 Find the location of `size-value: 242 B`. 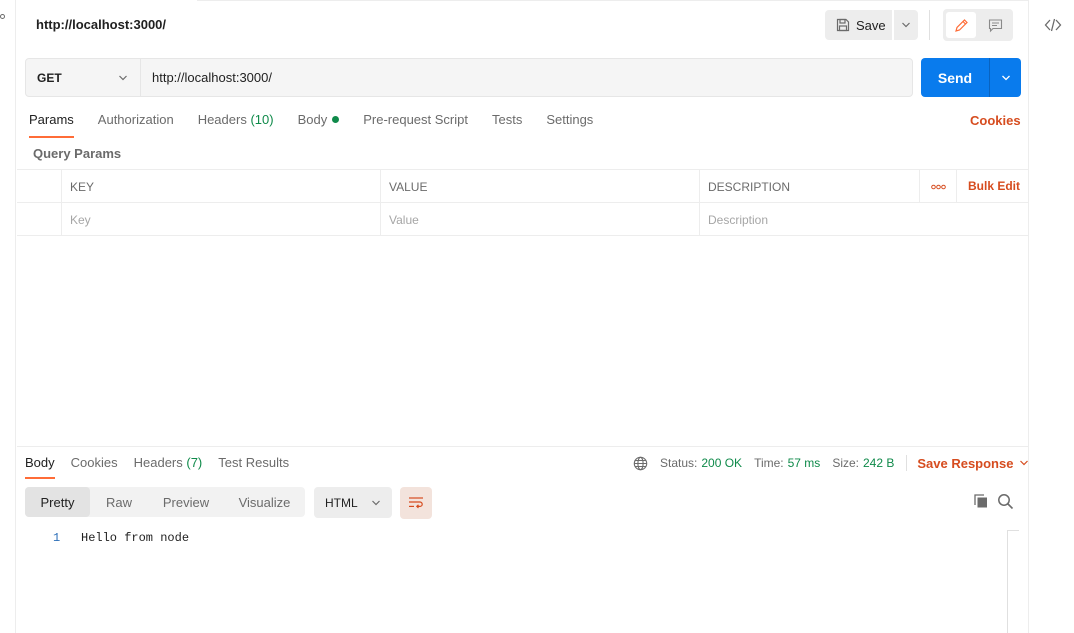

size-value: 242 B is located at coordinates (878, 463).